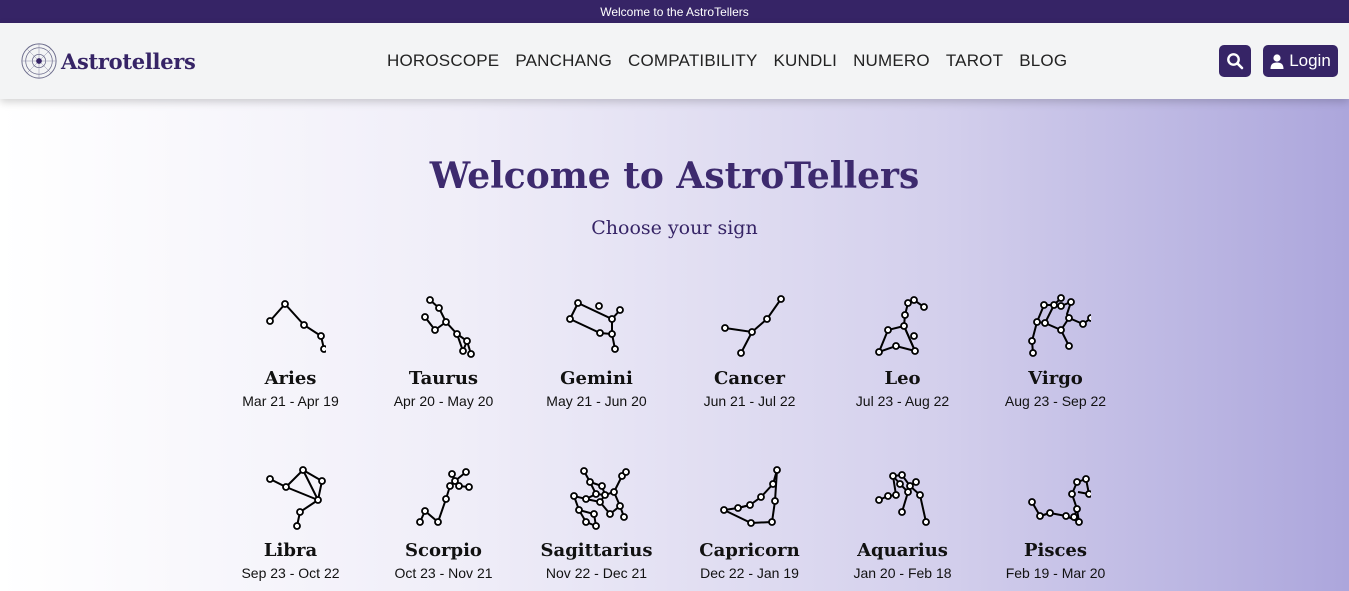  Describe the element at coordinates (806, 61) in the screenshot. I see `nav-kundli: KUNDLI` at that location.